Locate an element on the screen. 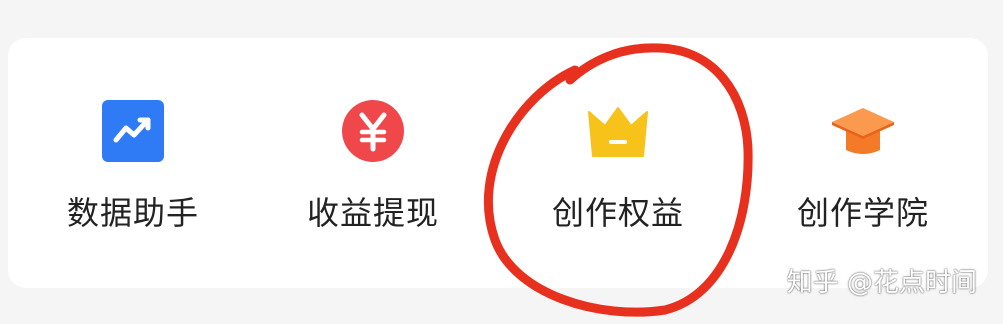  crown-icon is located at coordinates (618, 131).